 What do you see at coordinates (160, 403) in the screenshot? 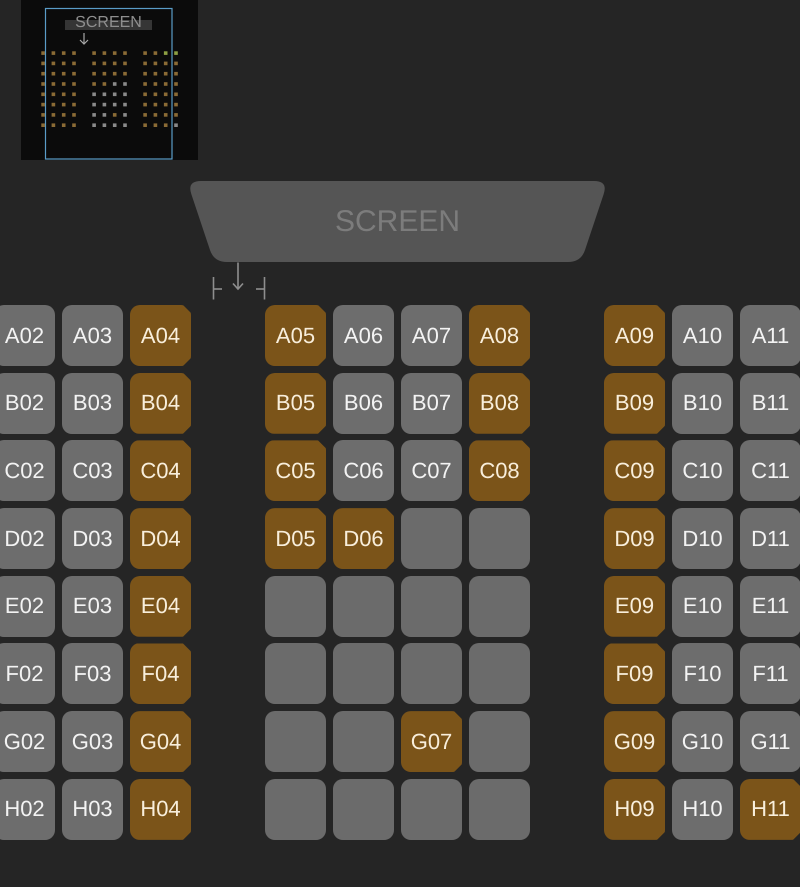
I see `seat: B04` at bounding box center [160, 403].